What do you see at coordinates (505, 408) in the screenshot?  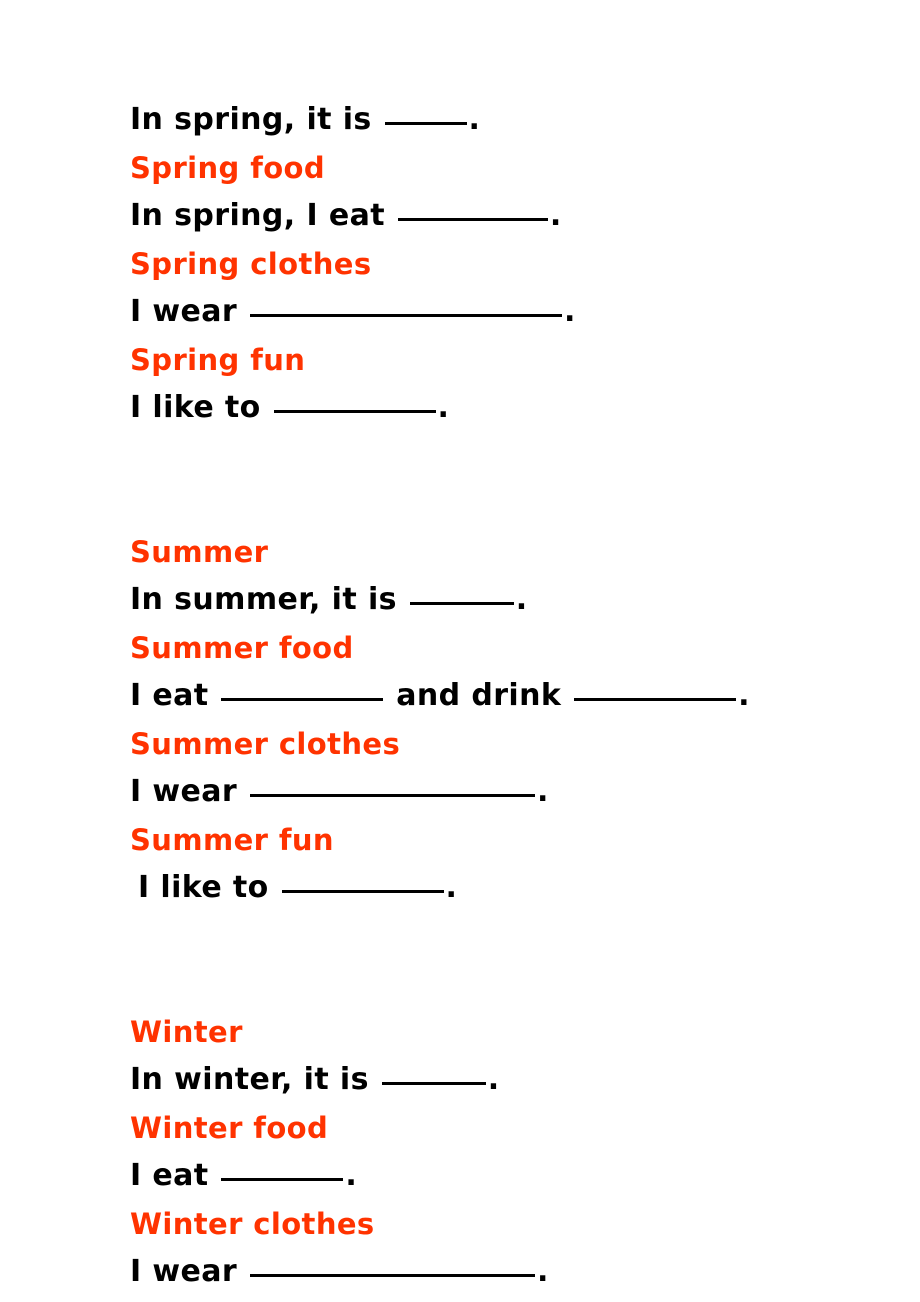 I see `spring-fun-sentence: I like to .` at bounding box center [505, 408].